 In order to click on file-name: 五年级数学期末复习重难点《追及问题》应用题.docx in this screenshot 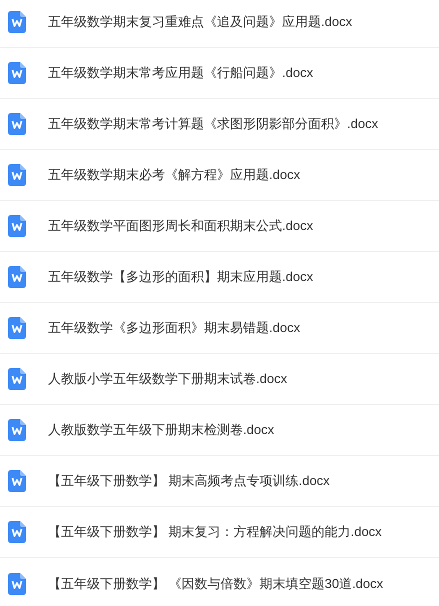, I will do `click(200, 22)`.